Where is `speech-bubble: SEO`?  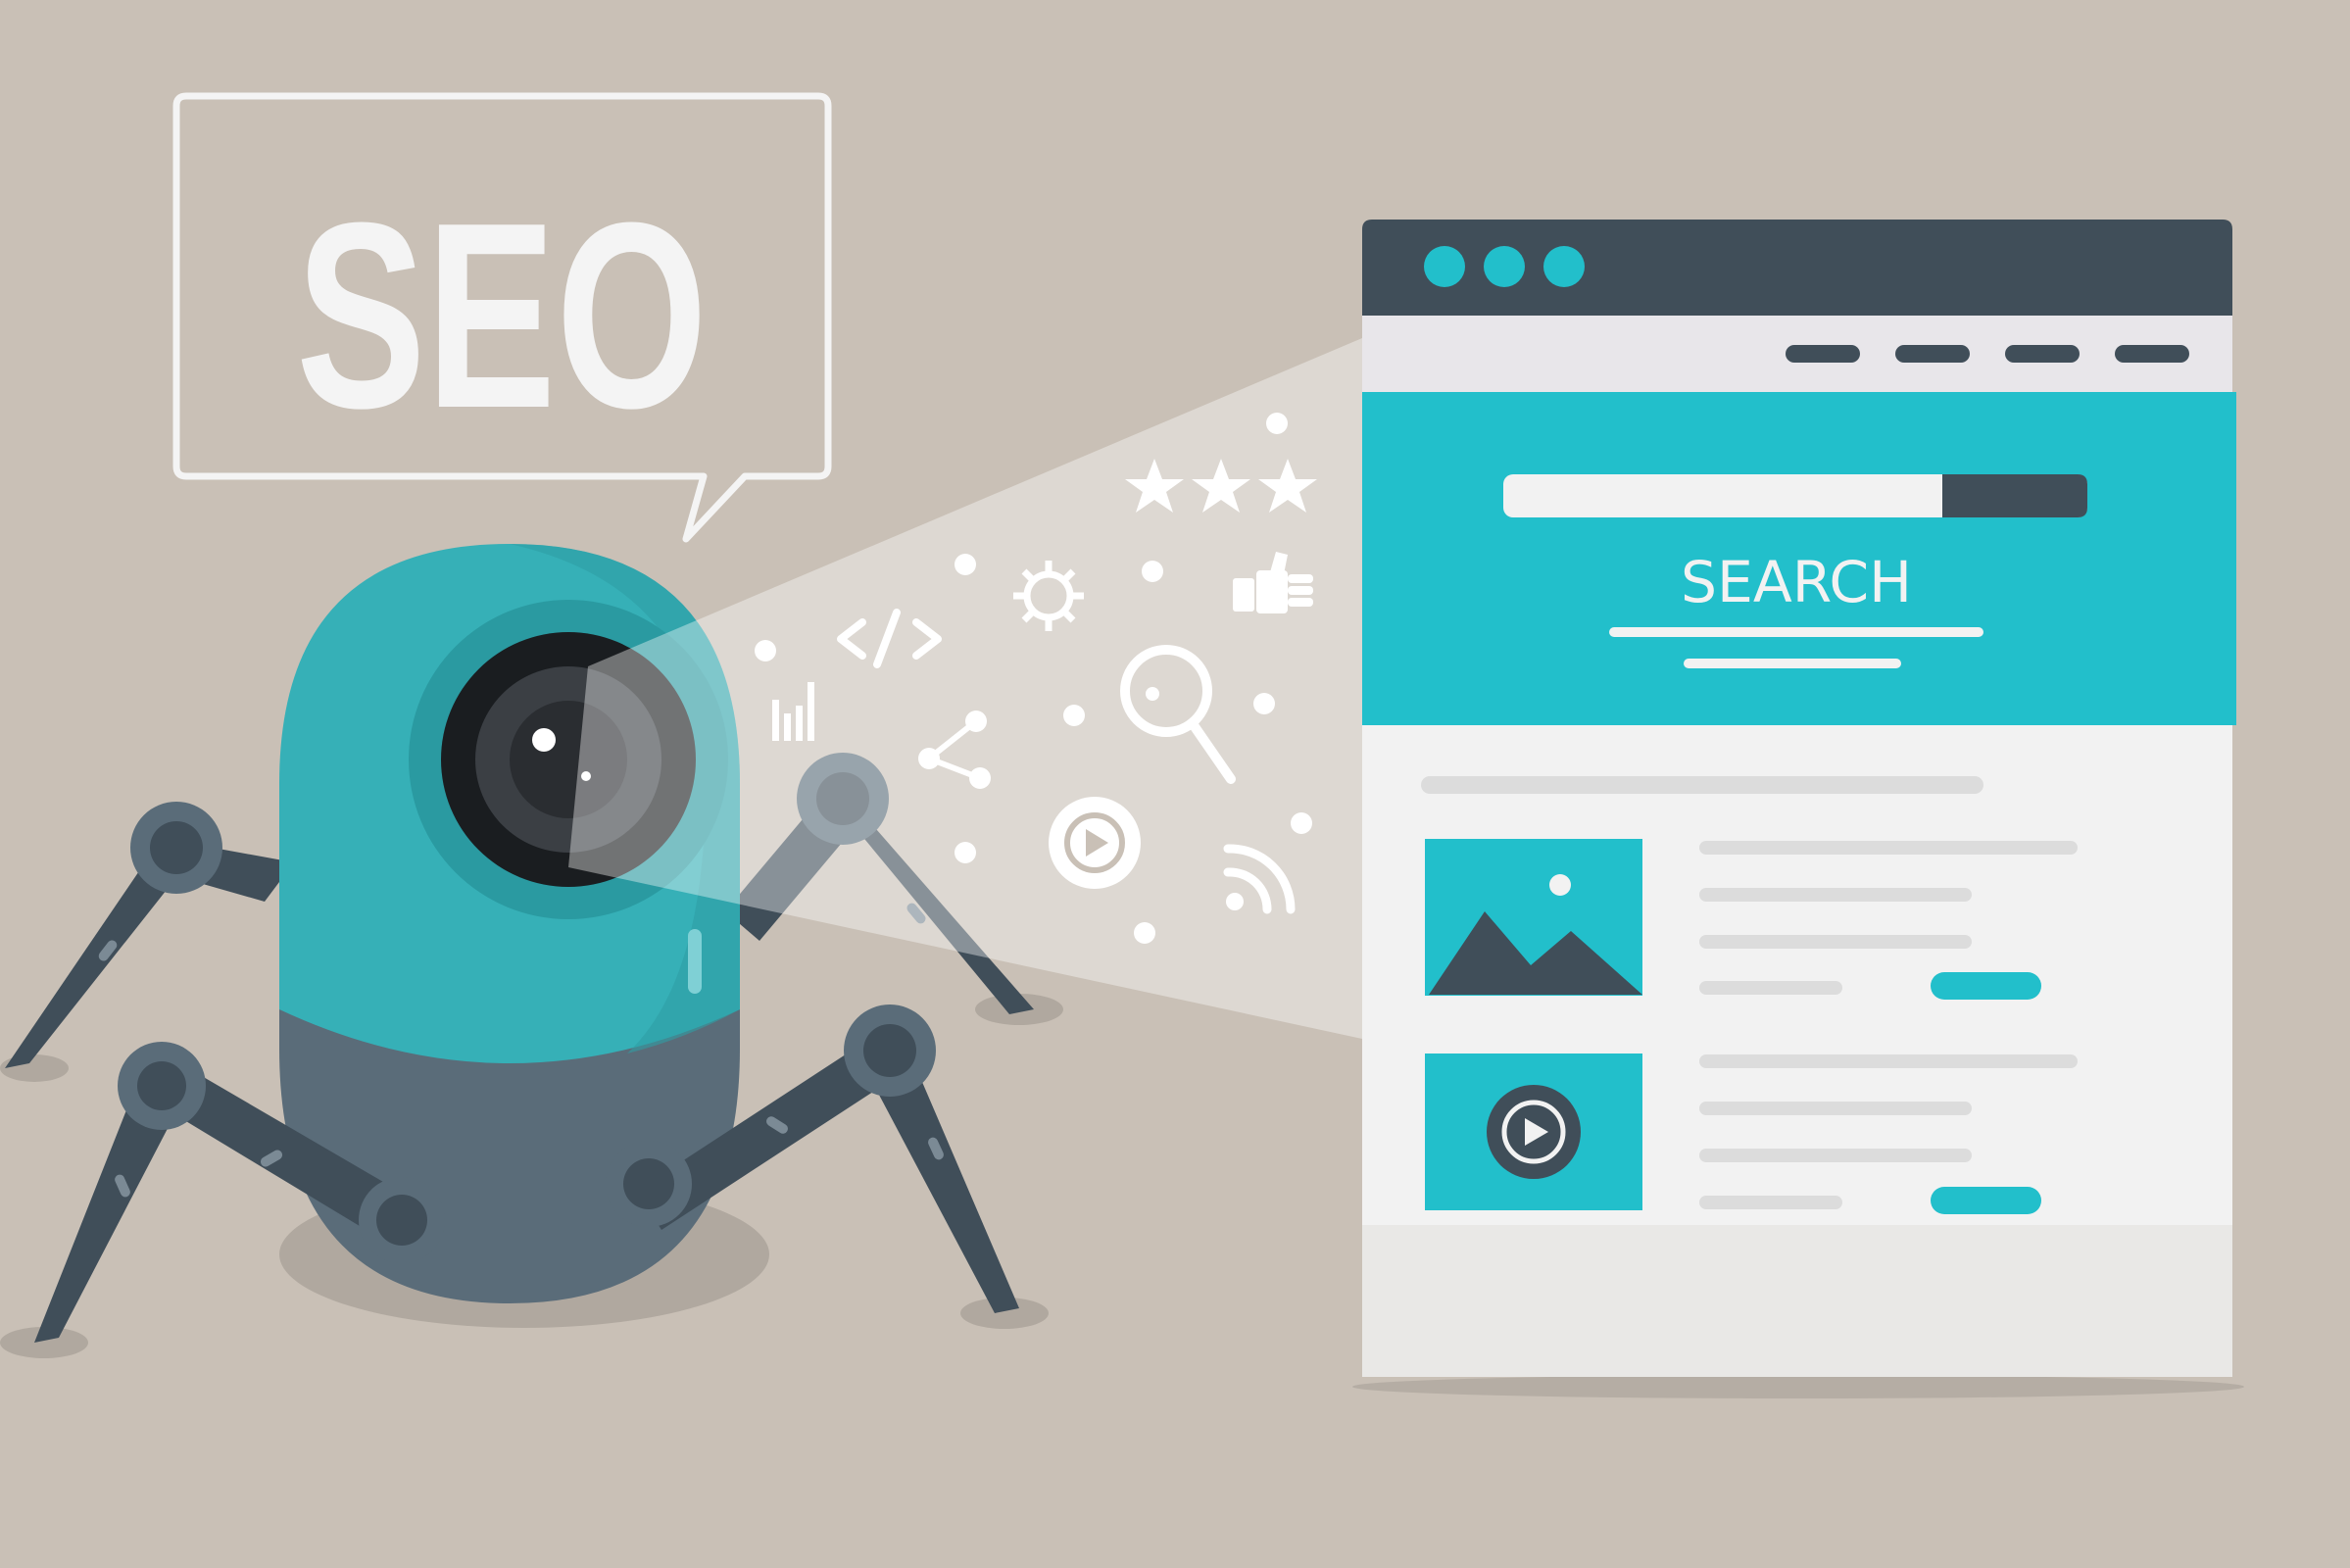 speech-bubble: SEO is located at coordinates (502, 317).